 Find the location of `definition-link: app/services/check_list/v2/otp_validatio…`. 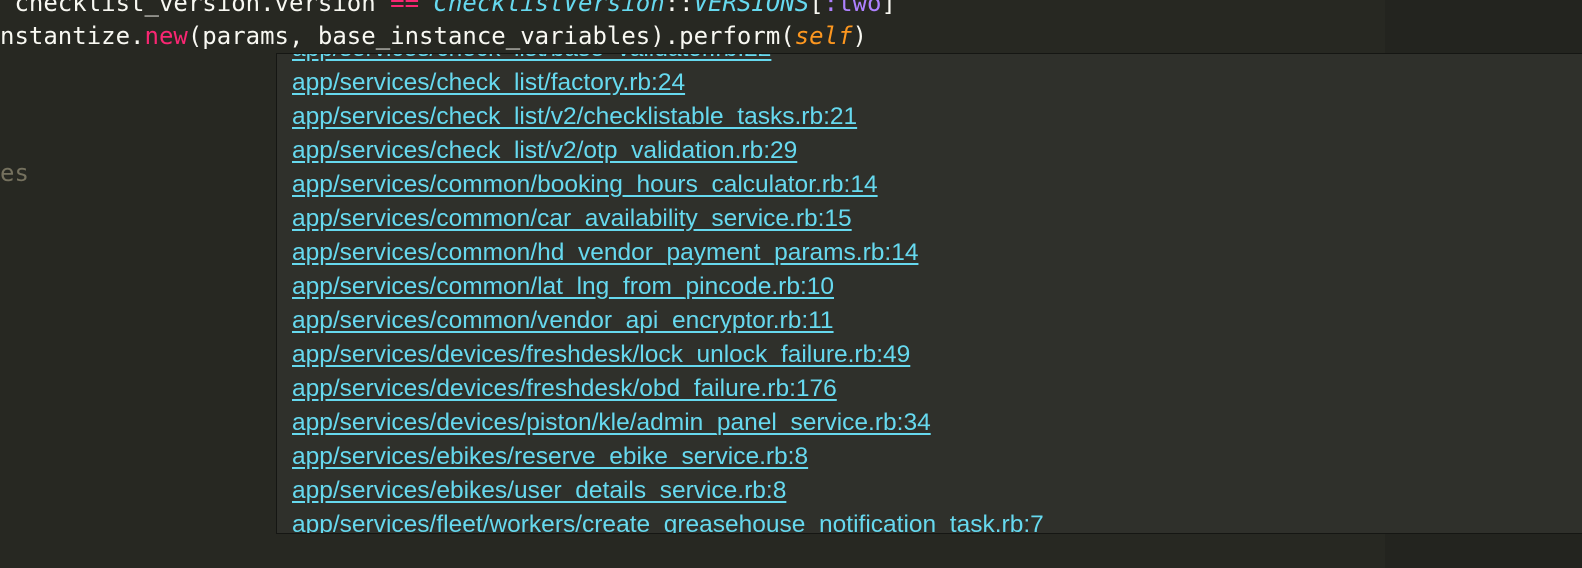

definition-link: app/services/check_list/v2/otp_validatio… is located at coordinates (544, 150).